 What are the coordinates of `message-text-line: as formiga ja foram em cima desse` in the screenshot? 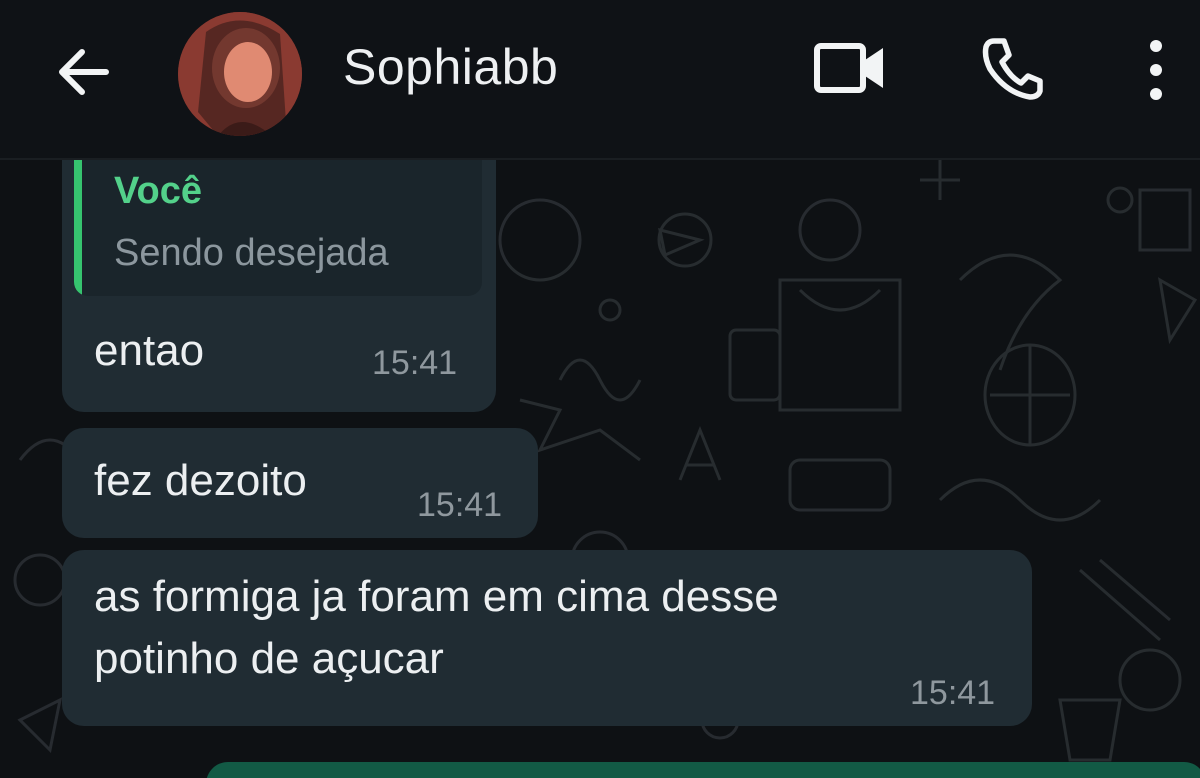 It's located at (436, 596).